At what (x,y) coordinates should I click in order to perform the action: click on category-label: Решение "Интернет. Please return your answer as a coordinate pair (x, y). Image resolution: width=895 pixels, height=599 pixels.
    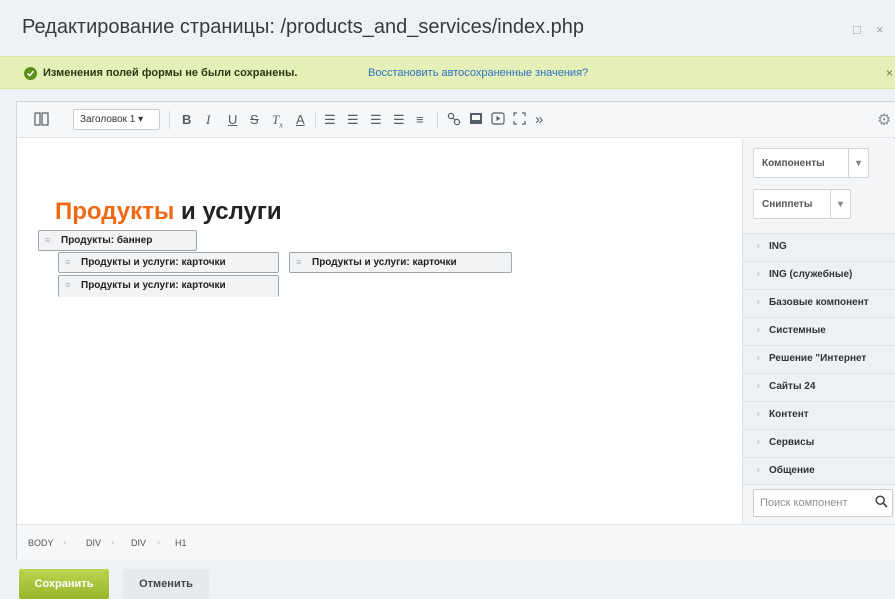
    Looking at the image, I should click on (818, 358).